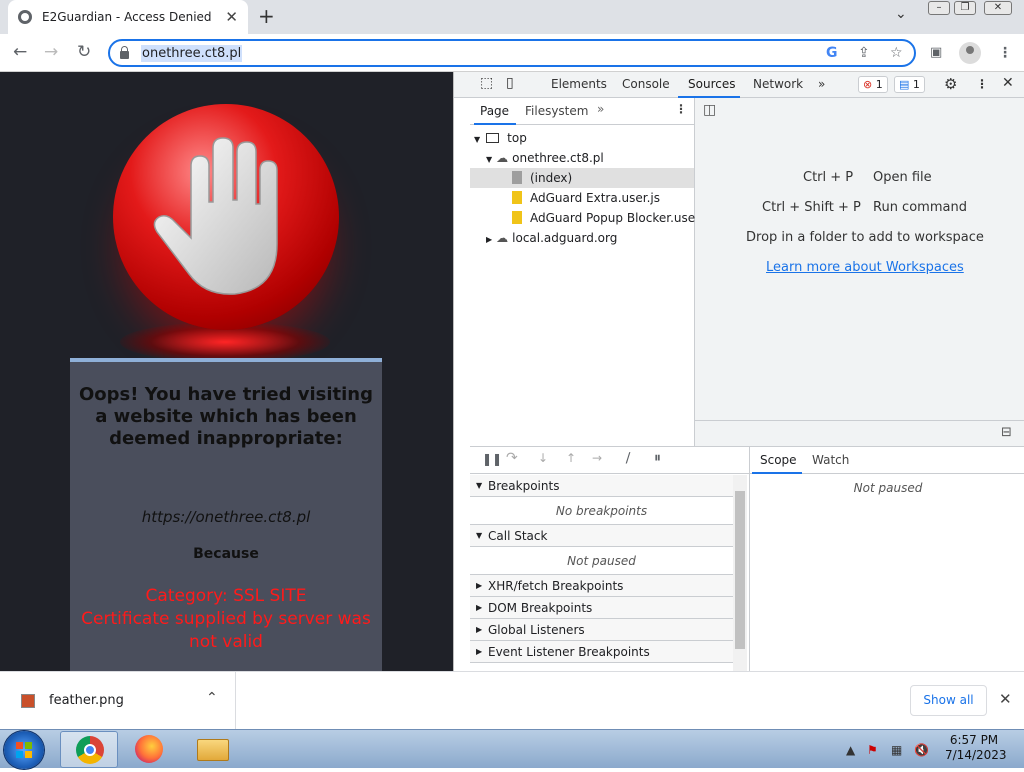  Describe the element at coordinates (601, 608) in the screenshot. I see `section-dom-breakpoints: ▶ DOM Breakpoints` at that location.